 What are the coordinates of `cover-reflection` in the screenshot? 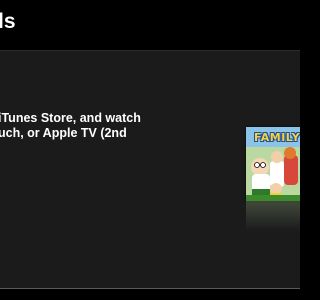 It's located at (273, 216).